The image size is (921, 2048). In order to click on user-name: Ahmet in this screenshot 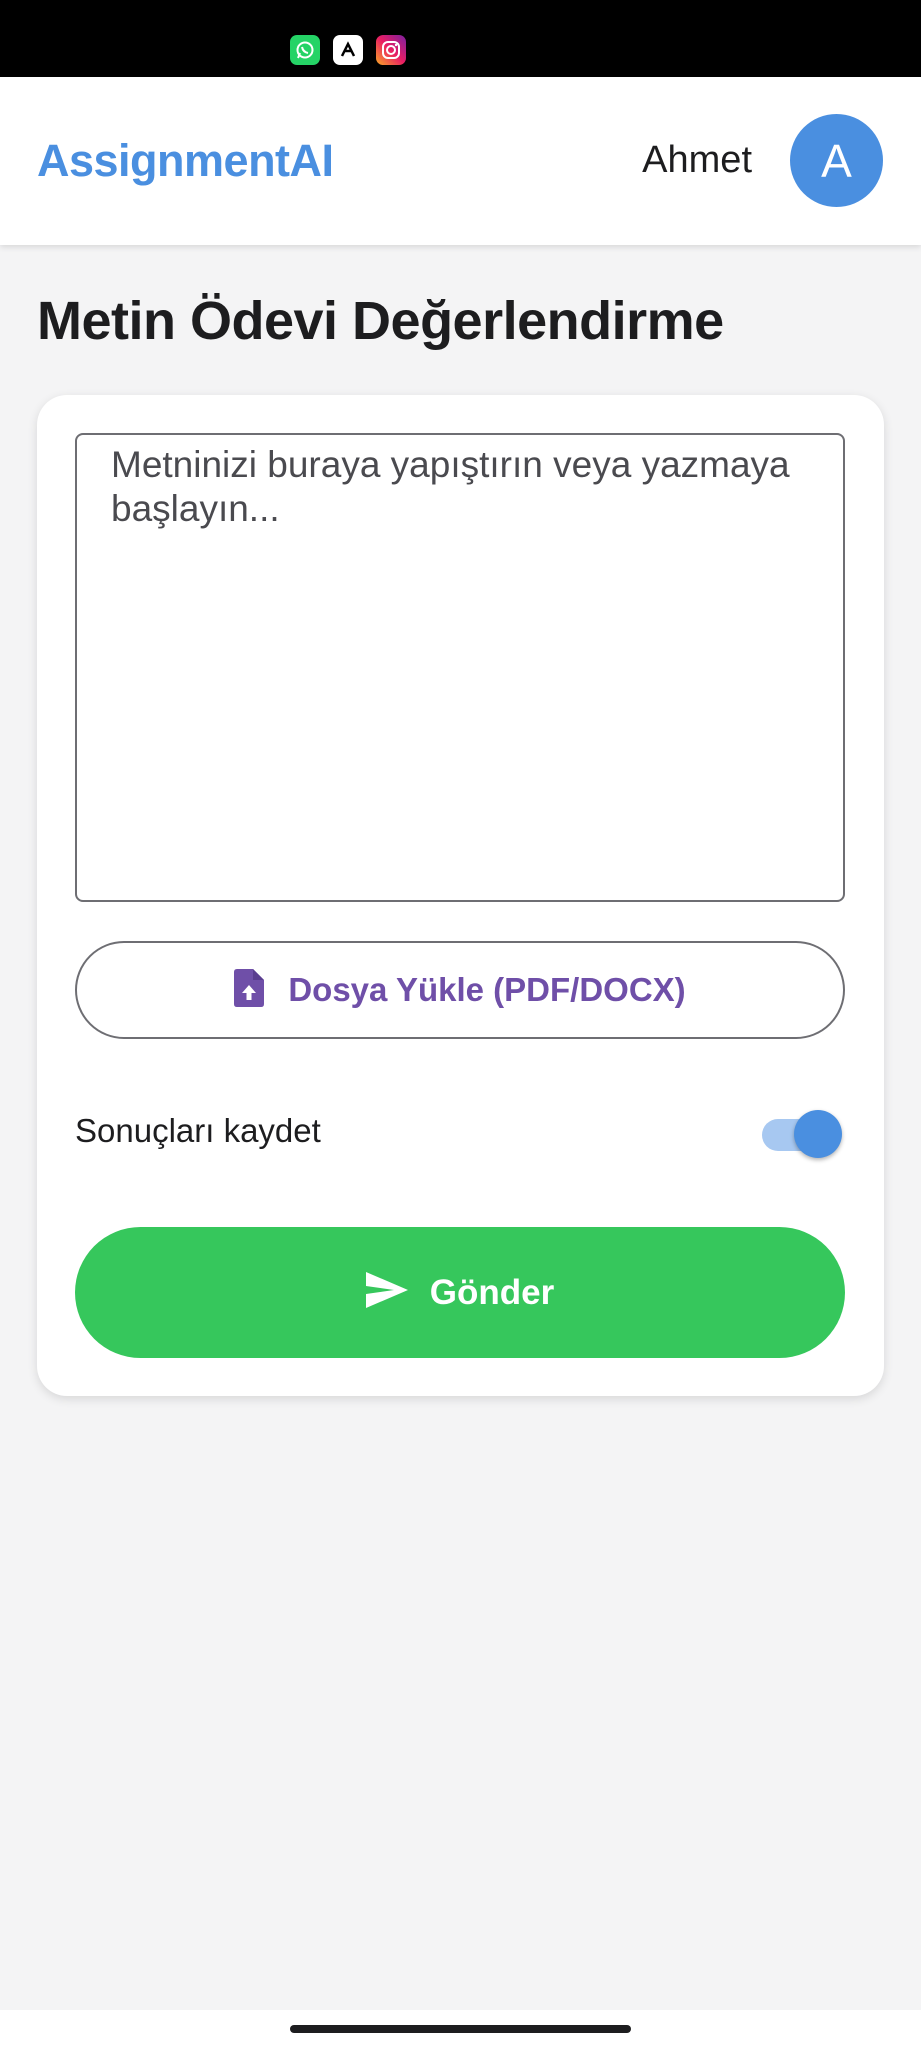, I will do `click(697, 160)`.